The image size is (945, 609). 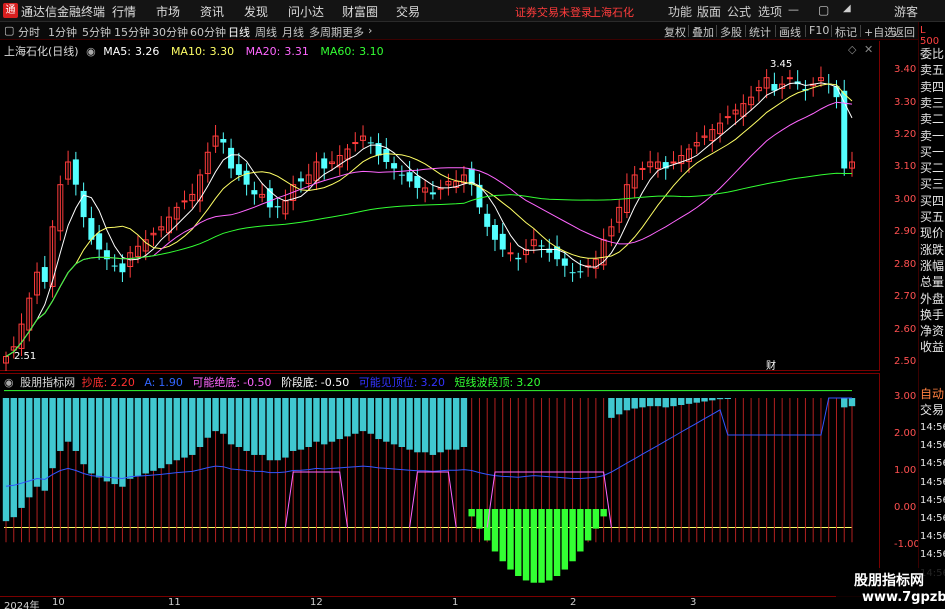 I want to click on ind-jieduandi: 阶段底: -0.50, so click(x=315, y=382).